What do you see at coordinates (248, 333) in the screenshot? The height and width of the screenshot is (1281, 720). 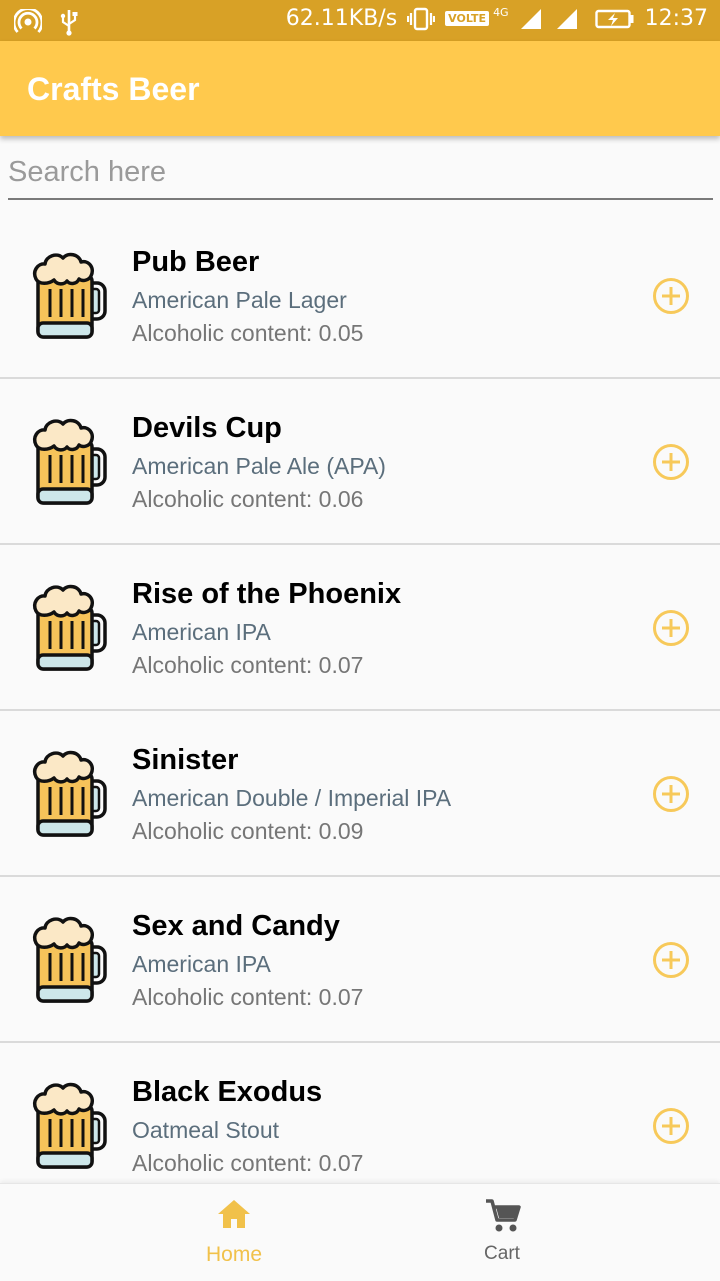 I see `beer-abv: Alcoholic content: 0.05` at bounding box center [248, 333].